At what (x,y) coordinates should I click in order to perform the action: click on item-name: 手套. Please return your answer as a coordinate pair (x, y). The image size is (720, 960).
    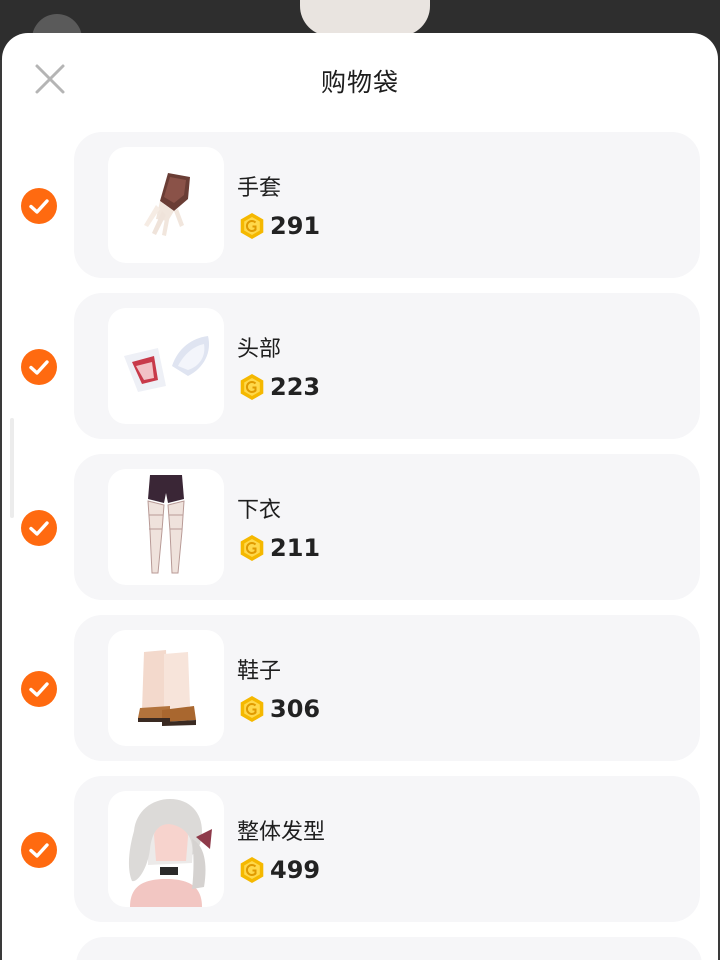
    Looking at the image, I should click on (259, 188).